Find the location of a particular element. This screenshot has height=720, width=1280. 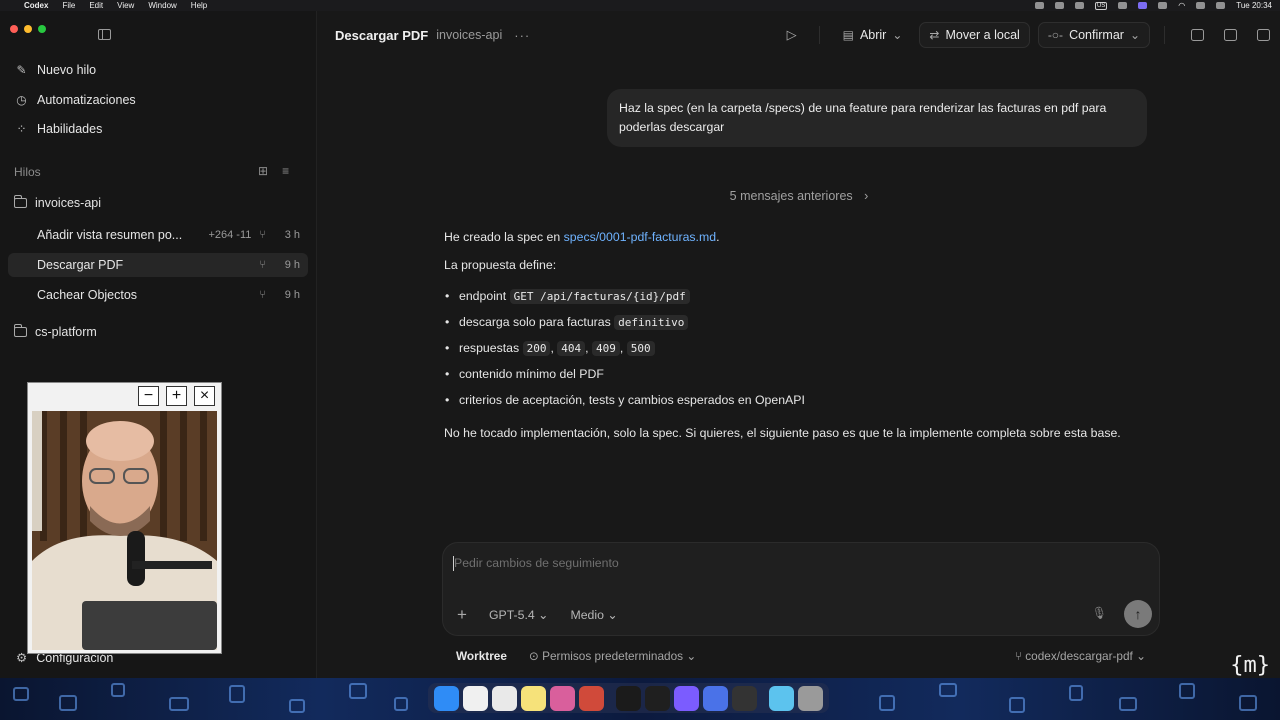

webcam-window-controls: − + × is located at coordinates (176, 396).